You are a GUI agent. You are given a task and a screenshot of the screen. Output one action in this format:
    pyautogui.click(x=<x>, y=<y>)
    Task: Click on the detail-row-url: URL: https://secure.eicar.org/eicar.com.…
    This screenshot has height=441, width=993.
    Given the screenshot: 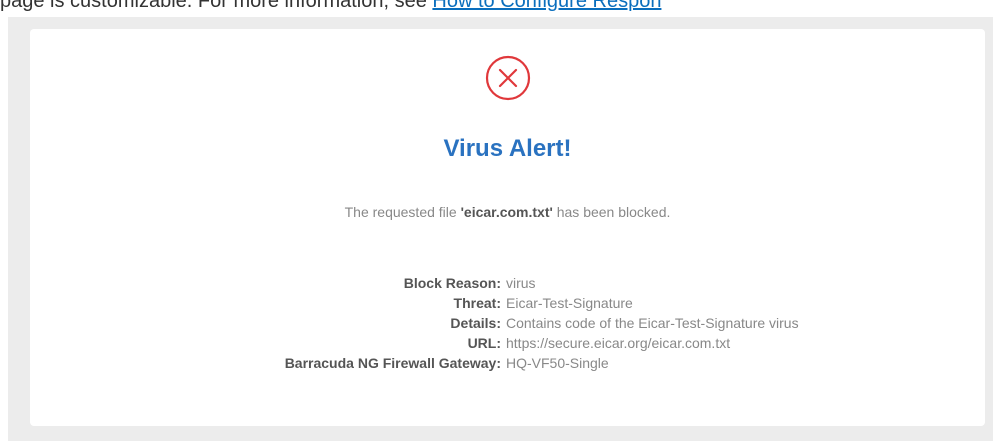 What is the action you would take?
    pyautogui.click(x=507, y=343)
    